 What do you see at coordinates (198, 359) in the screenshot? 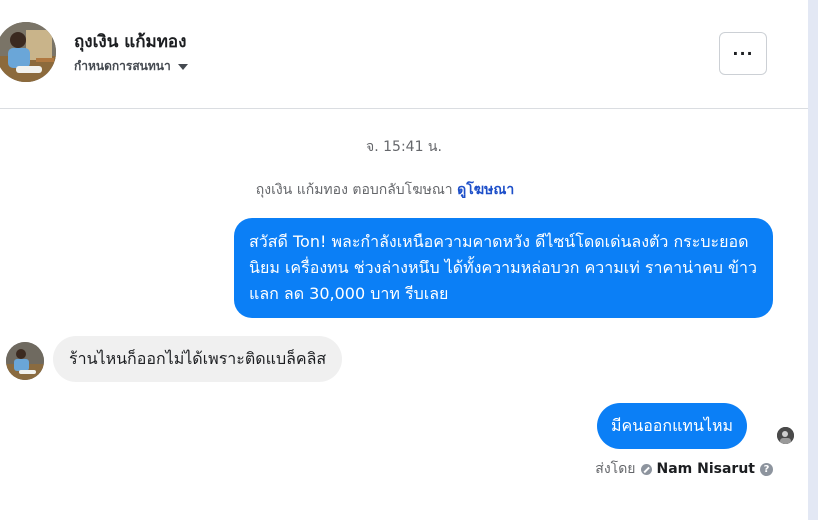
I see `incoming-message-bubble: ร้านไหนก็ออกไม่ได้เพราะติดแบล็คลิส` at bounding box center [198, 359].